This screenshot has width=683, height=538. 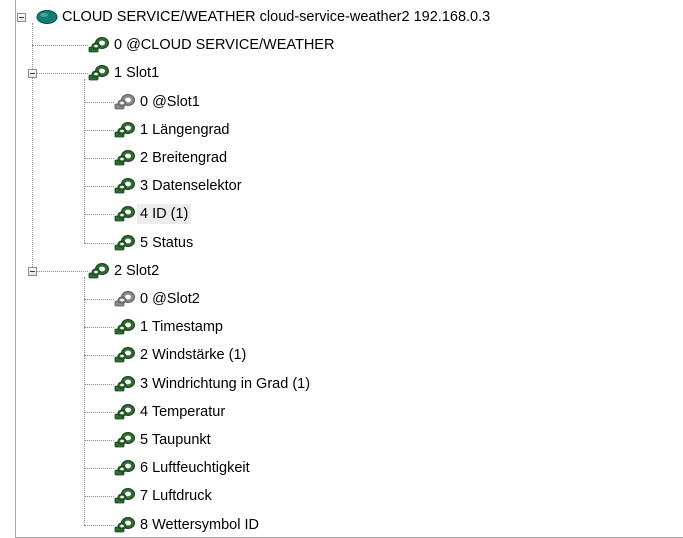 I want to click on tree-node-label: 3 Datenselektor, so click(x=191, y=186).